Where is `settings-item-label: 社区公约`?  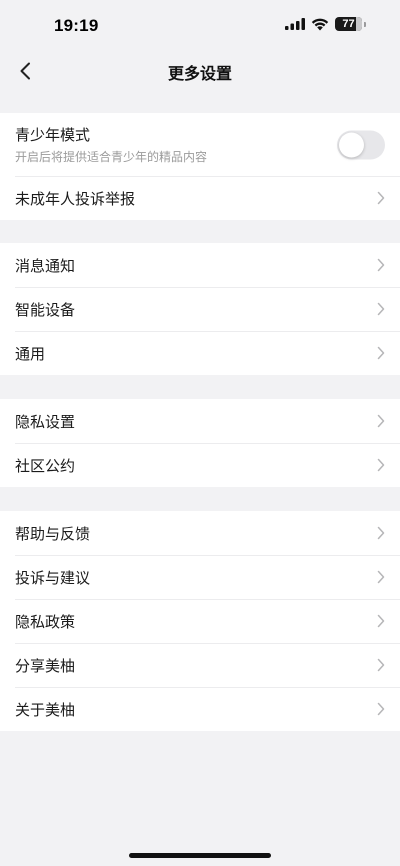 settings-item-label: 社区公约 is located at coordinates (45, 465).